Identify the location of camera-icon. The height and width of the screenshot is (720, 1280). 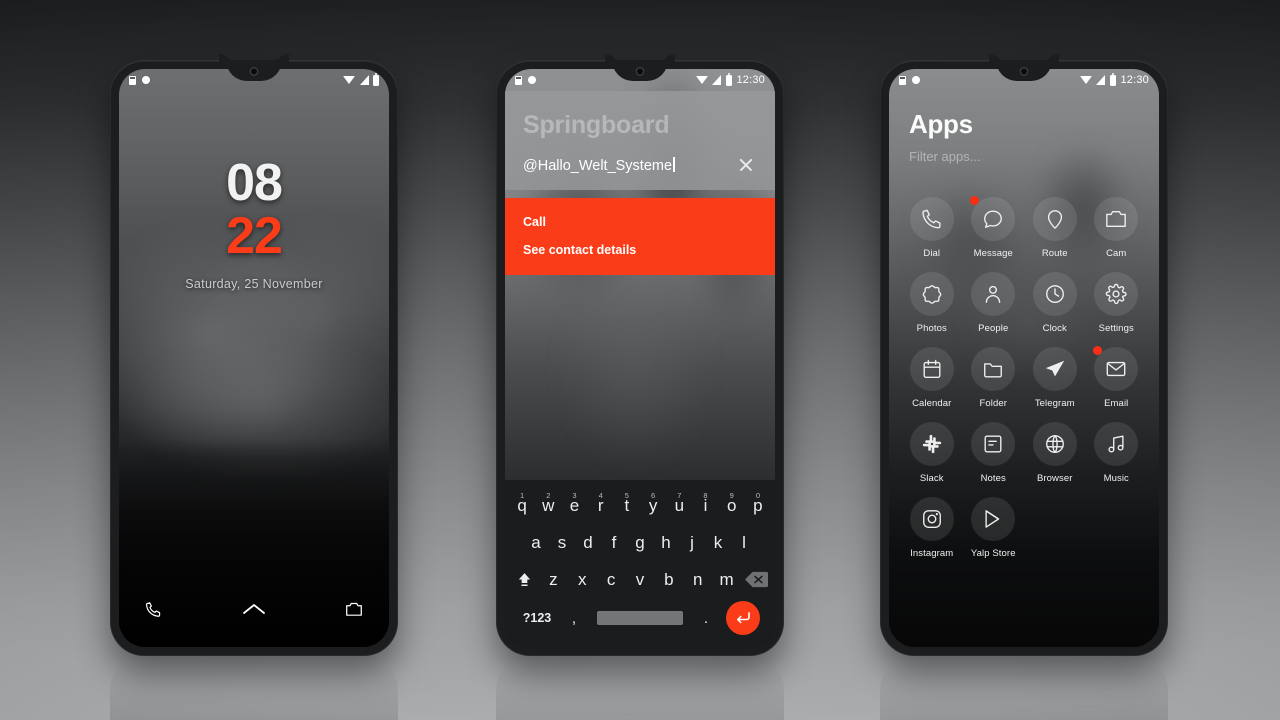
(354, 609).